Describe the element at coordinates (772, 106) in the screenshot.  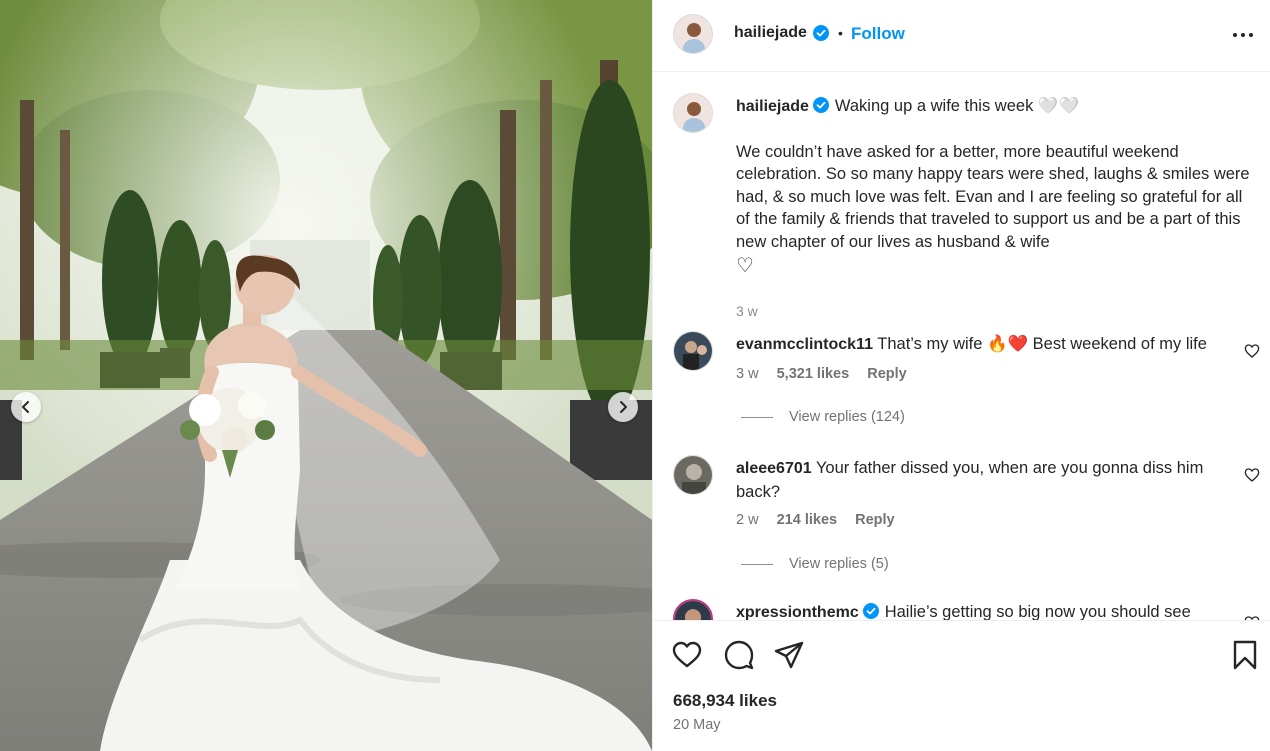
I see `caption-username: hailiejade` at that location.